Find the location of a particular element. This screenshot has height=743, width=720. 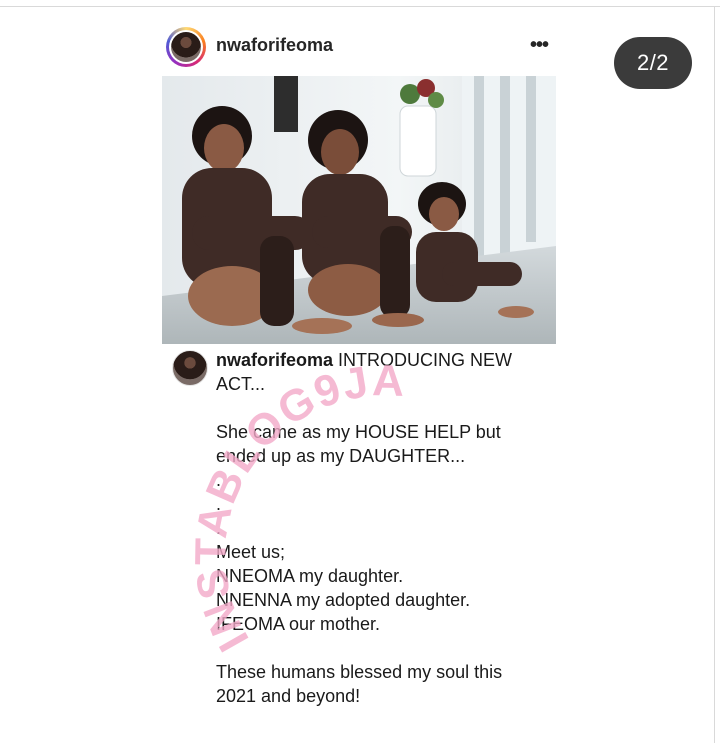

avatar is located at coordinates (186, 47).